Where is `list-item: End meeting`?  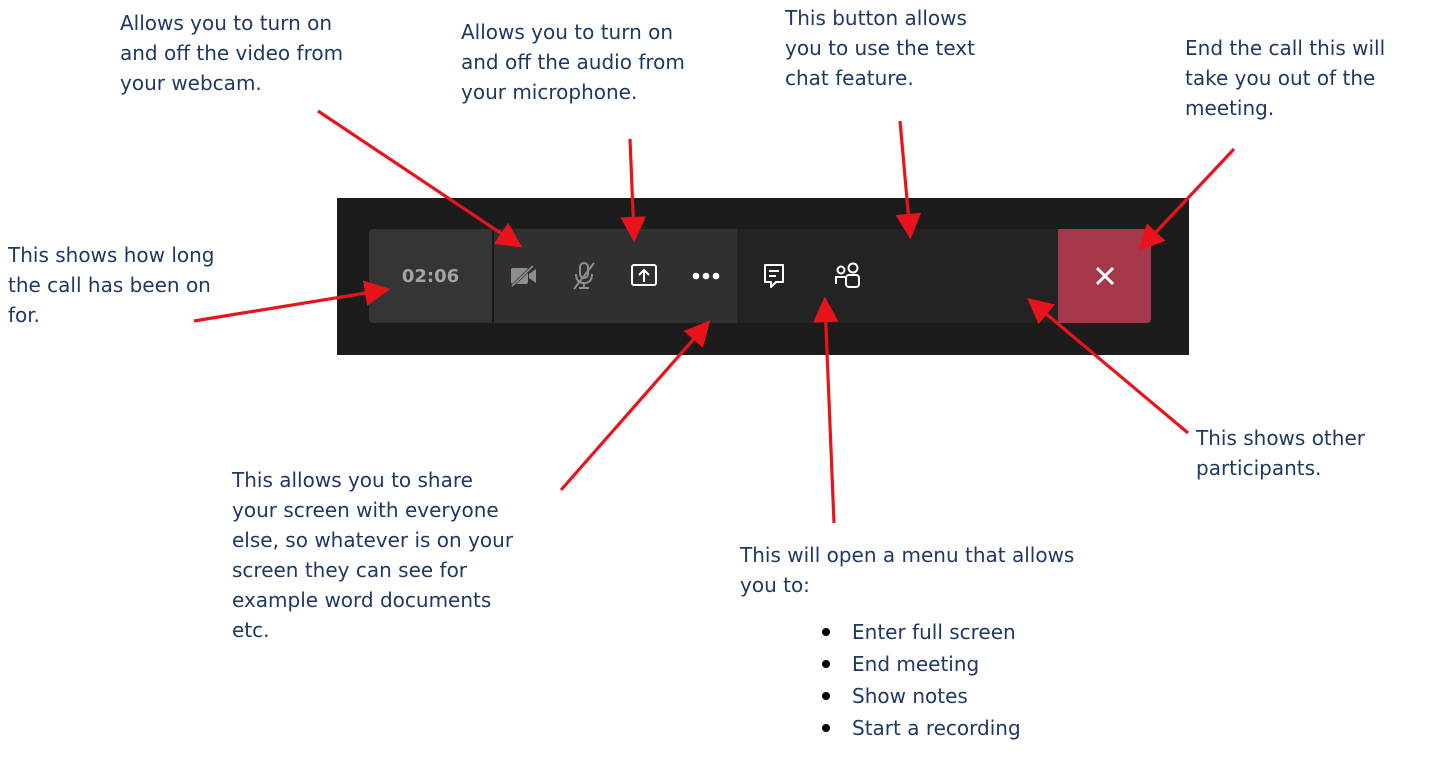
list-item: End meeting is located at coordinates (980, 664).